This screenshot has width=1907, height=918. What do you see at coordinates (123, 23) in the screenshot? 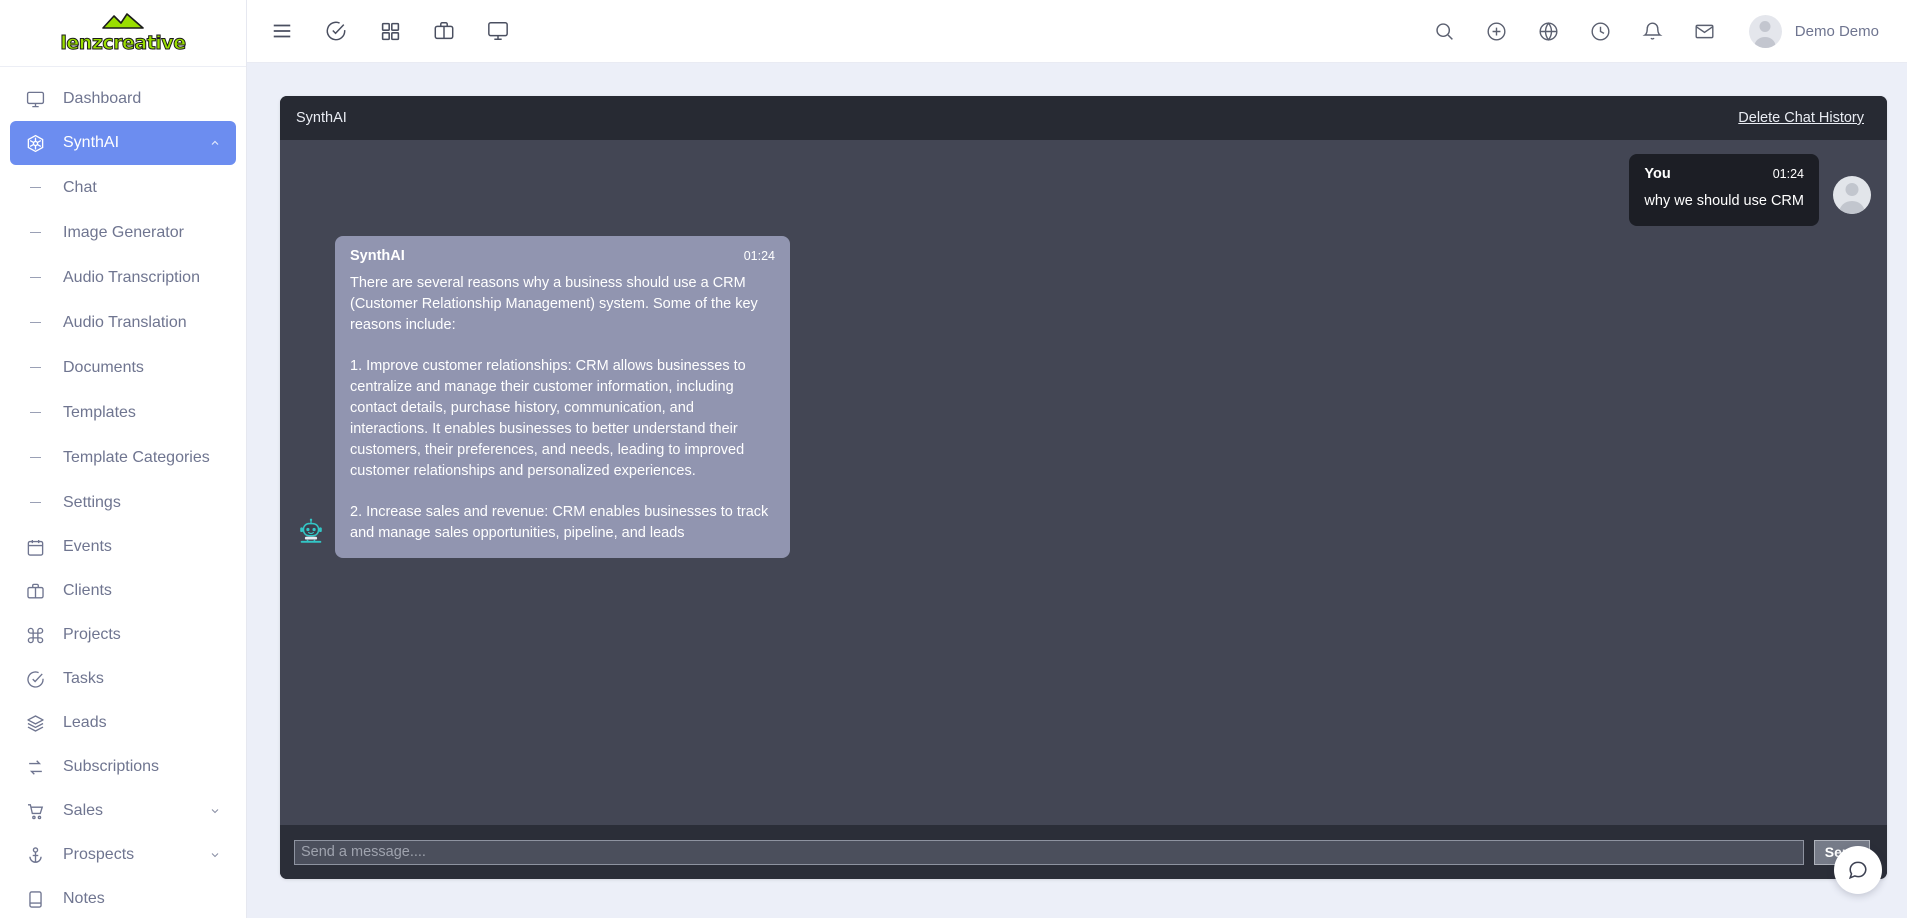
I see `mountain-icon` at bounding box center [123, 23].